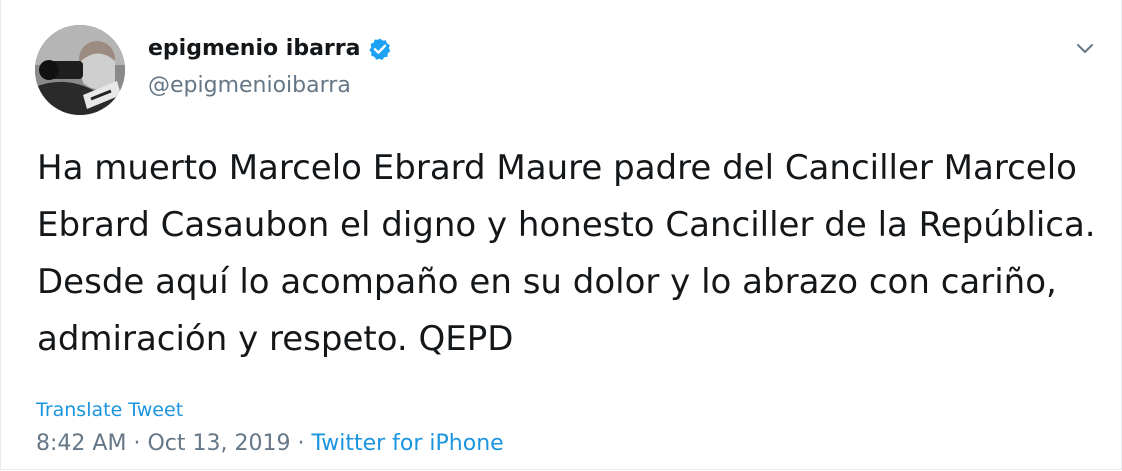 This screenshot has height=471, width=1122. I want to click on tweet-meta: 8:42 AM · Oct 13, 2019 · Twitter for iPhone, so click(270, 444).